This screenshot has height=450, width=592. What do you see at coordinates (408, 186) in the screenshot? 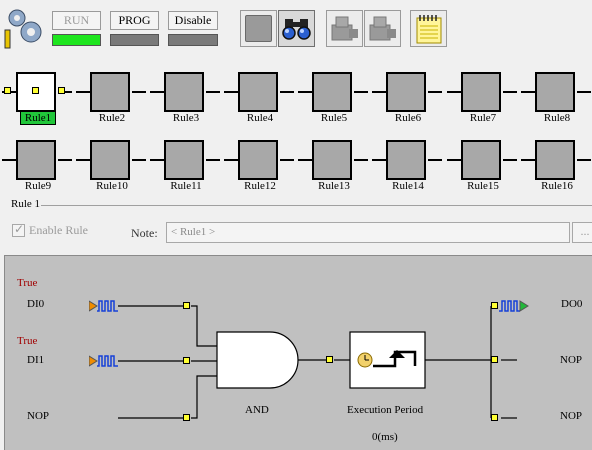
I see `rule-label: Rule14` at bounding box center [408, 186].